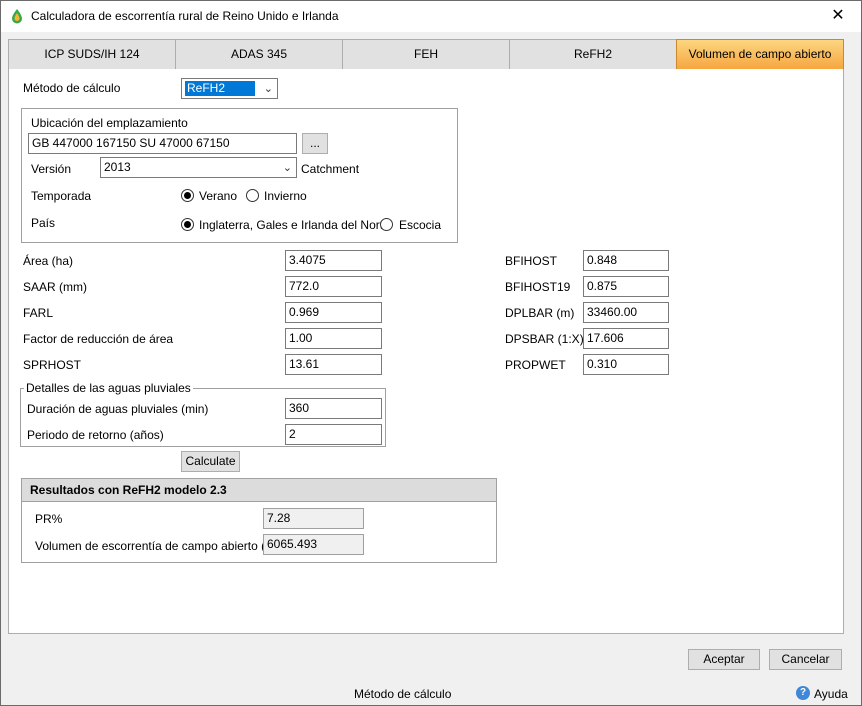 Image resolution: width=862 pixels, height=706 pixels. I want to click on country-label: País, so click(43, 223).